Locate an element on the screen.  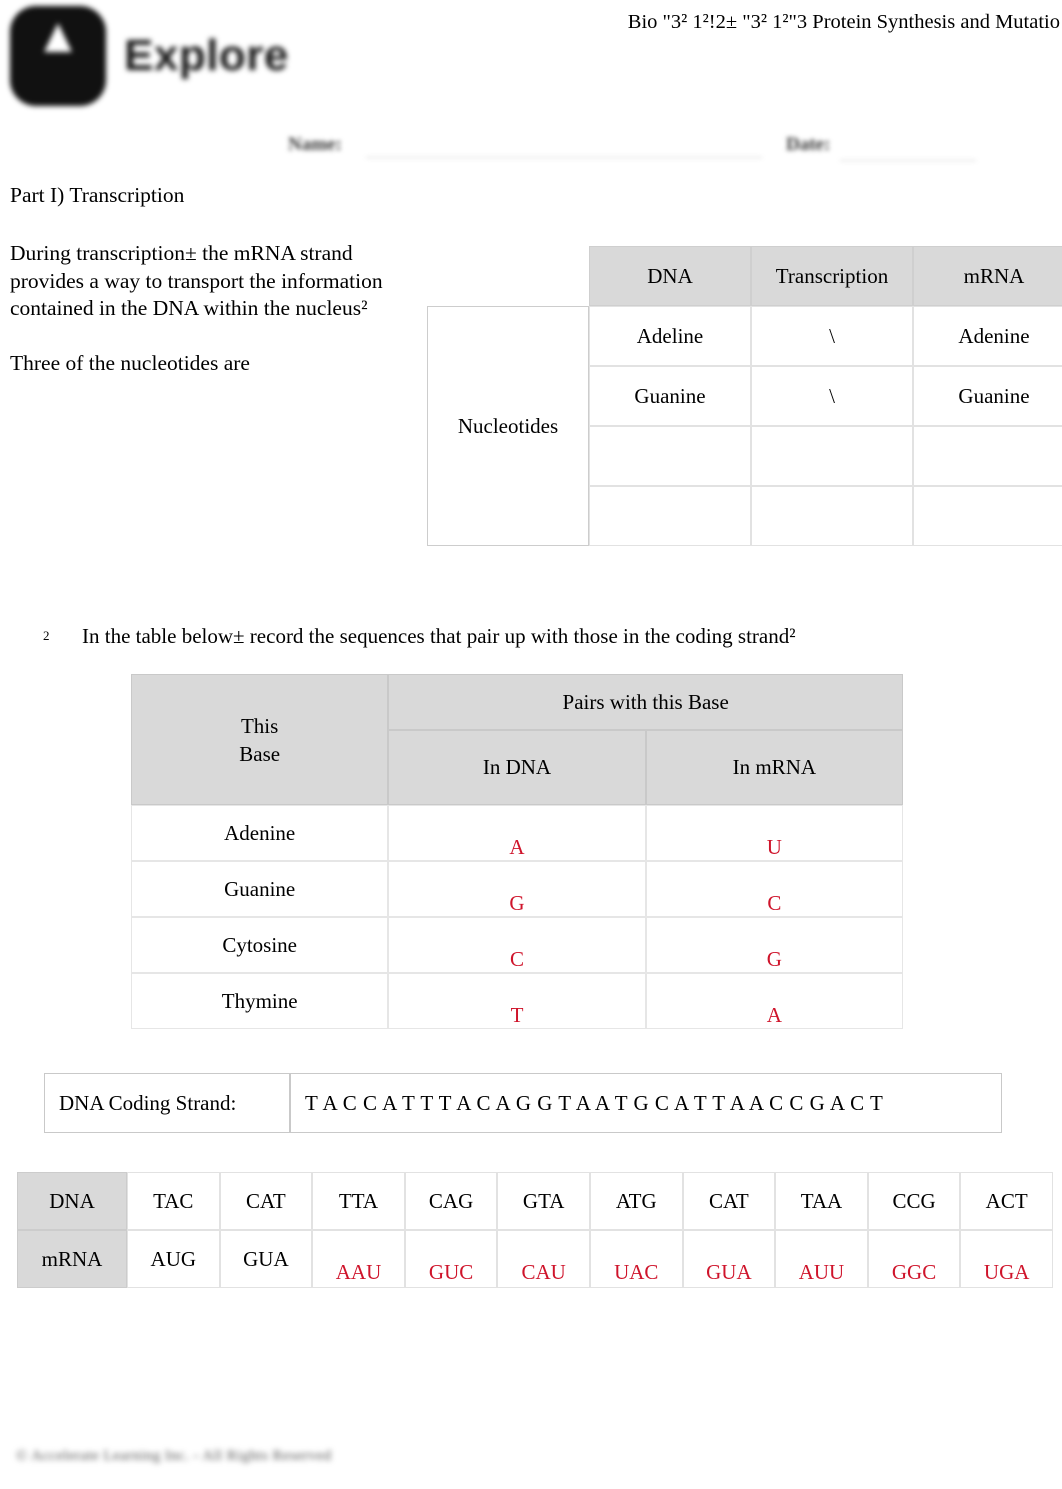
table-header-row-1: This Base Pairs with this Base is located at coordinates (517, 739).